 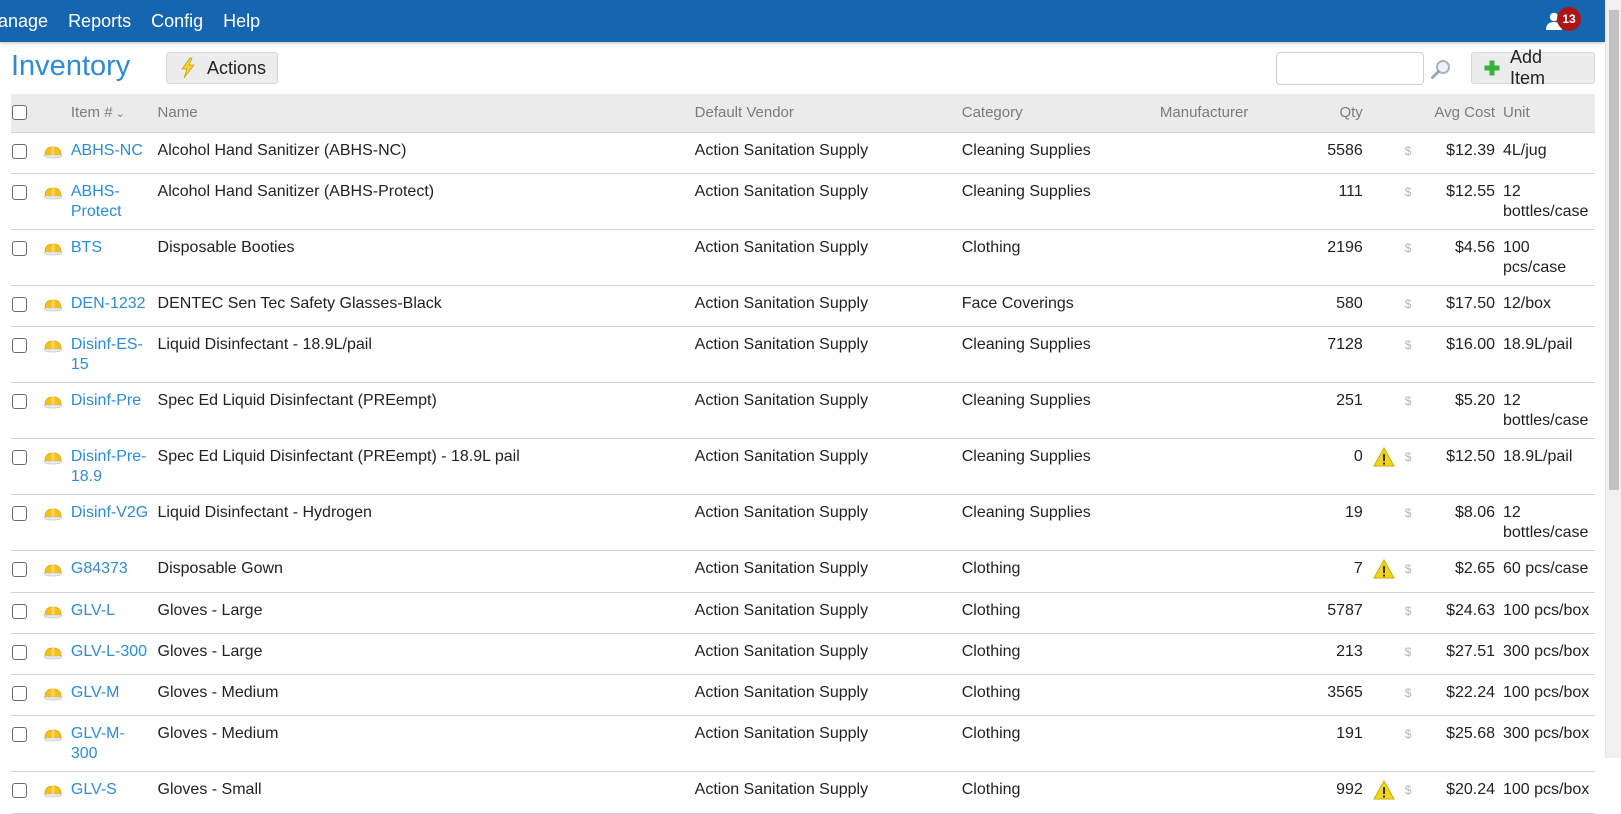 I want to click on item-number-link: ABHS-NC, so click(x=107, y=150).